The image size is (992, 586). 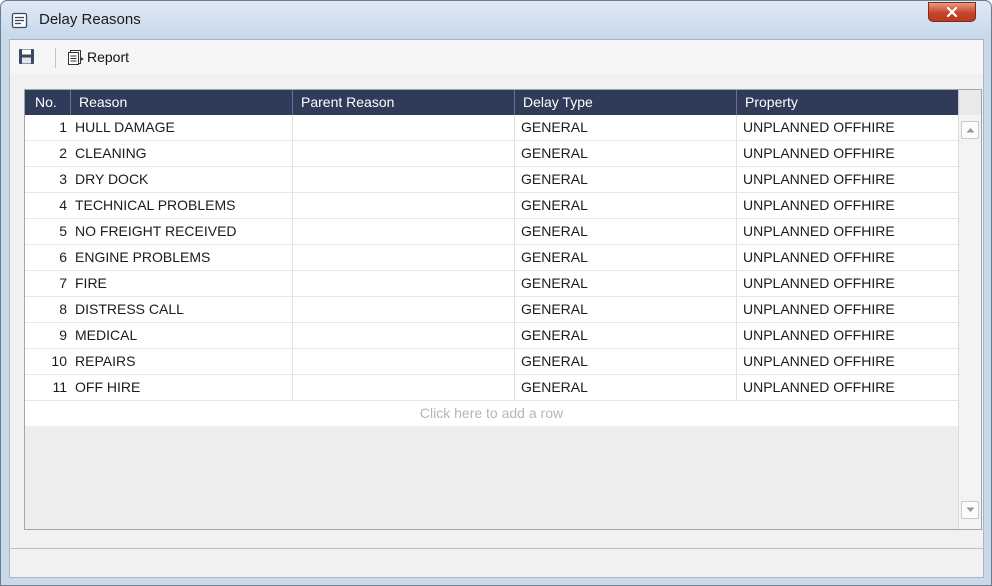 I want to click on vertical-scrollbar, so click(x=969, y=322).